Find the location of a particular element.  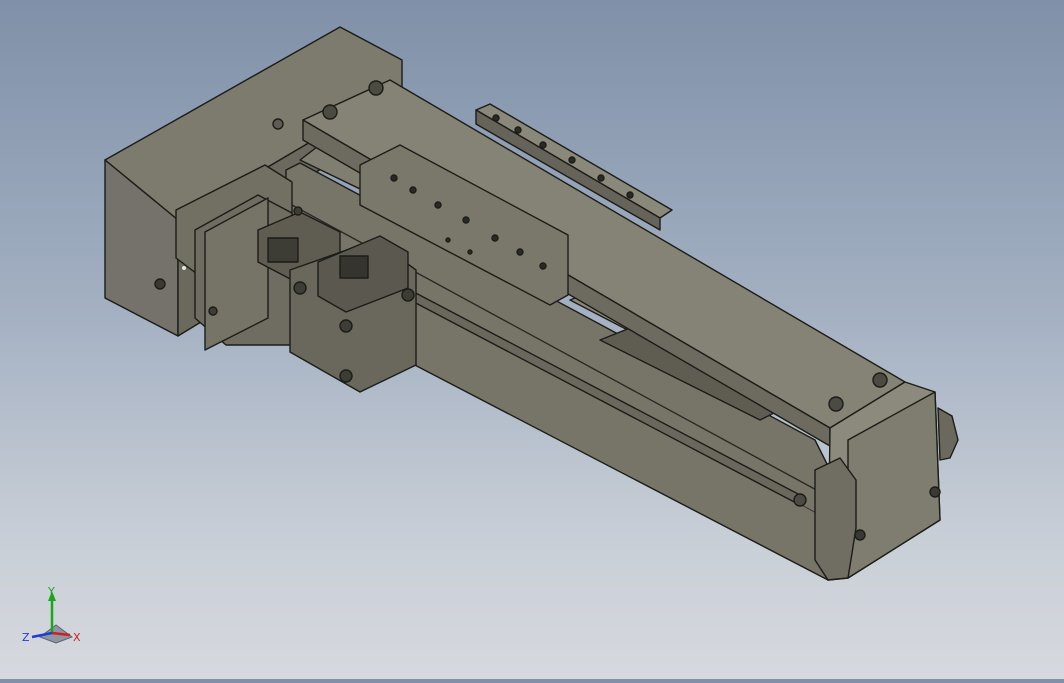

coordinate-triad: Y X Z is located at coordinates (51, 614).